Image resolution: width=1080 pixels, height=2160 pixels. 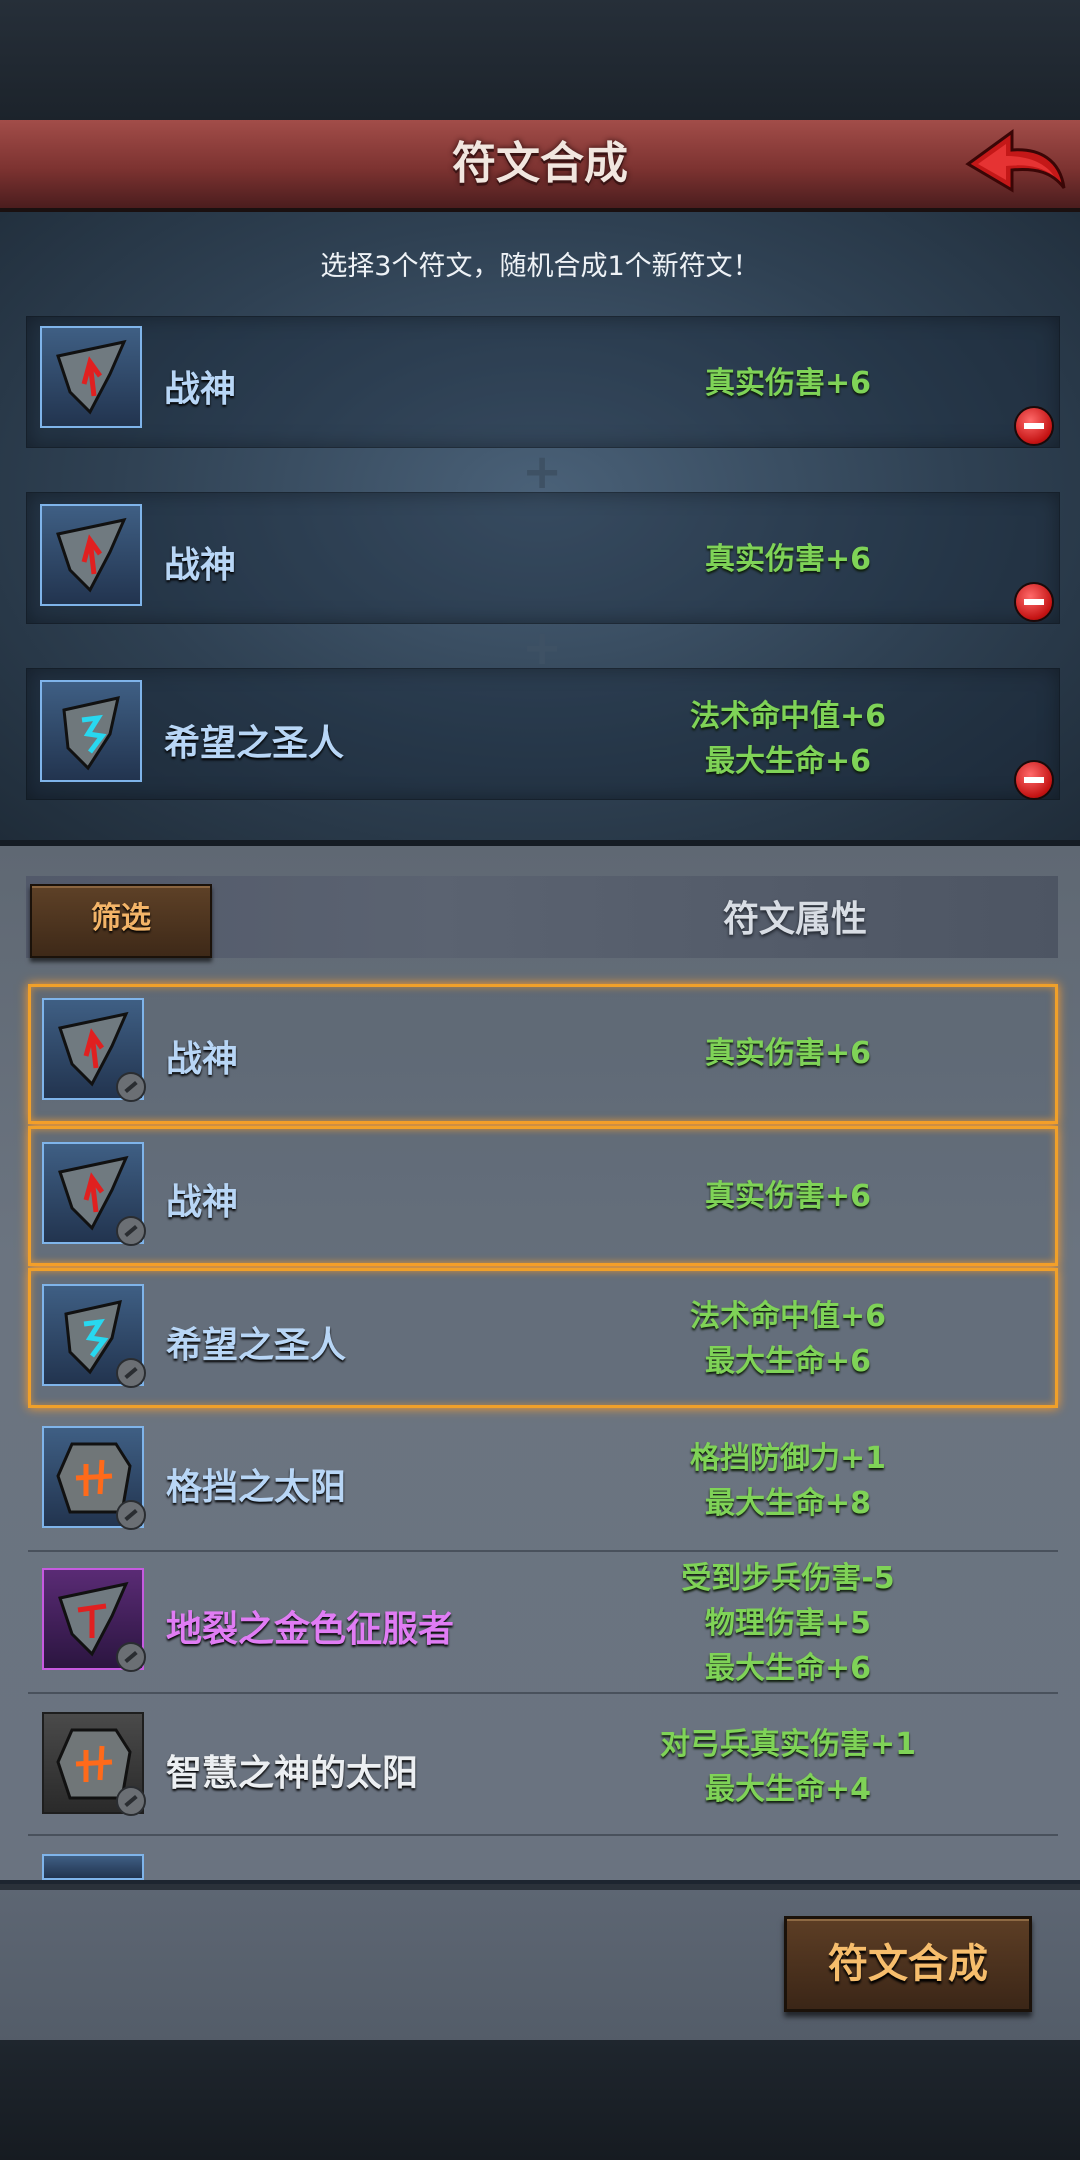 I want to click on status-area, so click(x=540, y=60).